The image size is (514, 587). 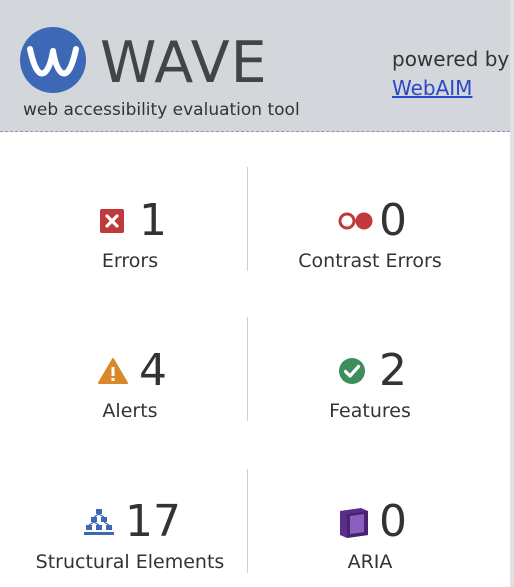 I want to click on aria-count: 0, so click(x=393, y=521).